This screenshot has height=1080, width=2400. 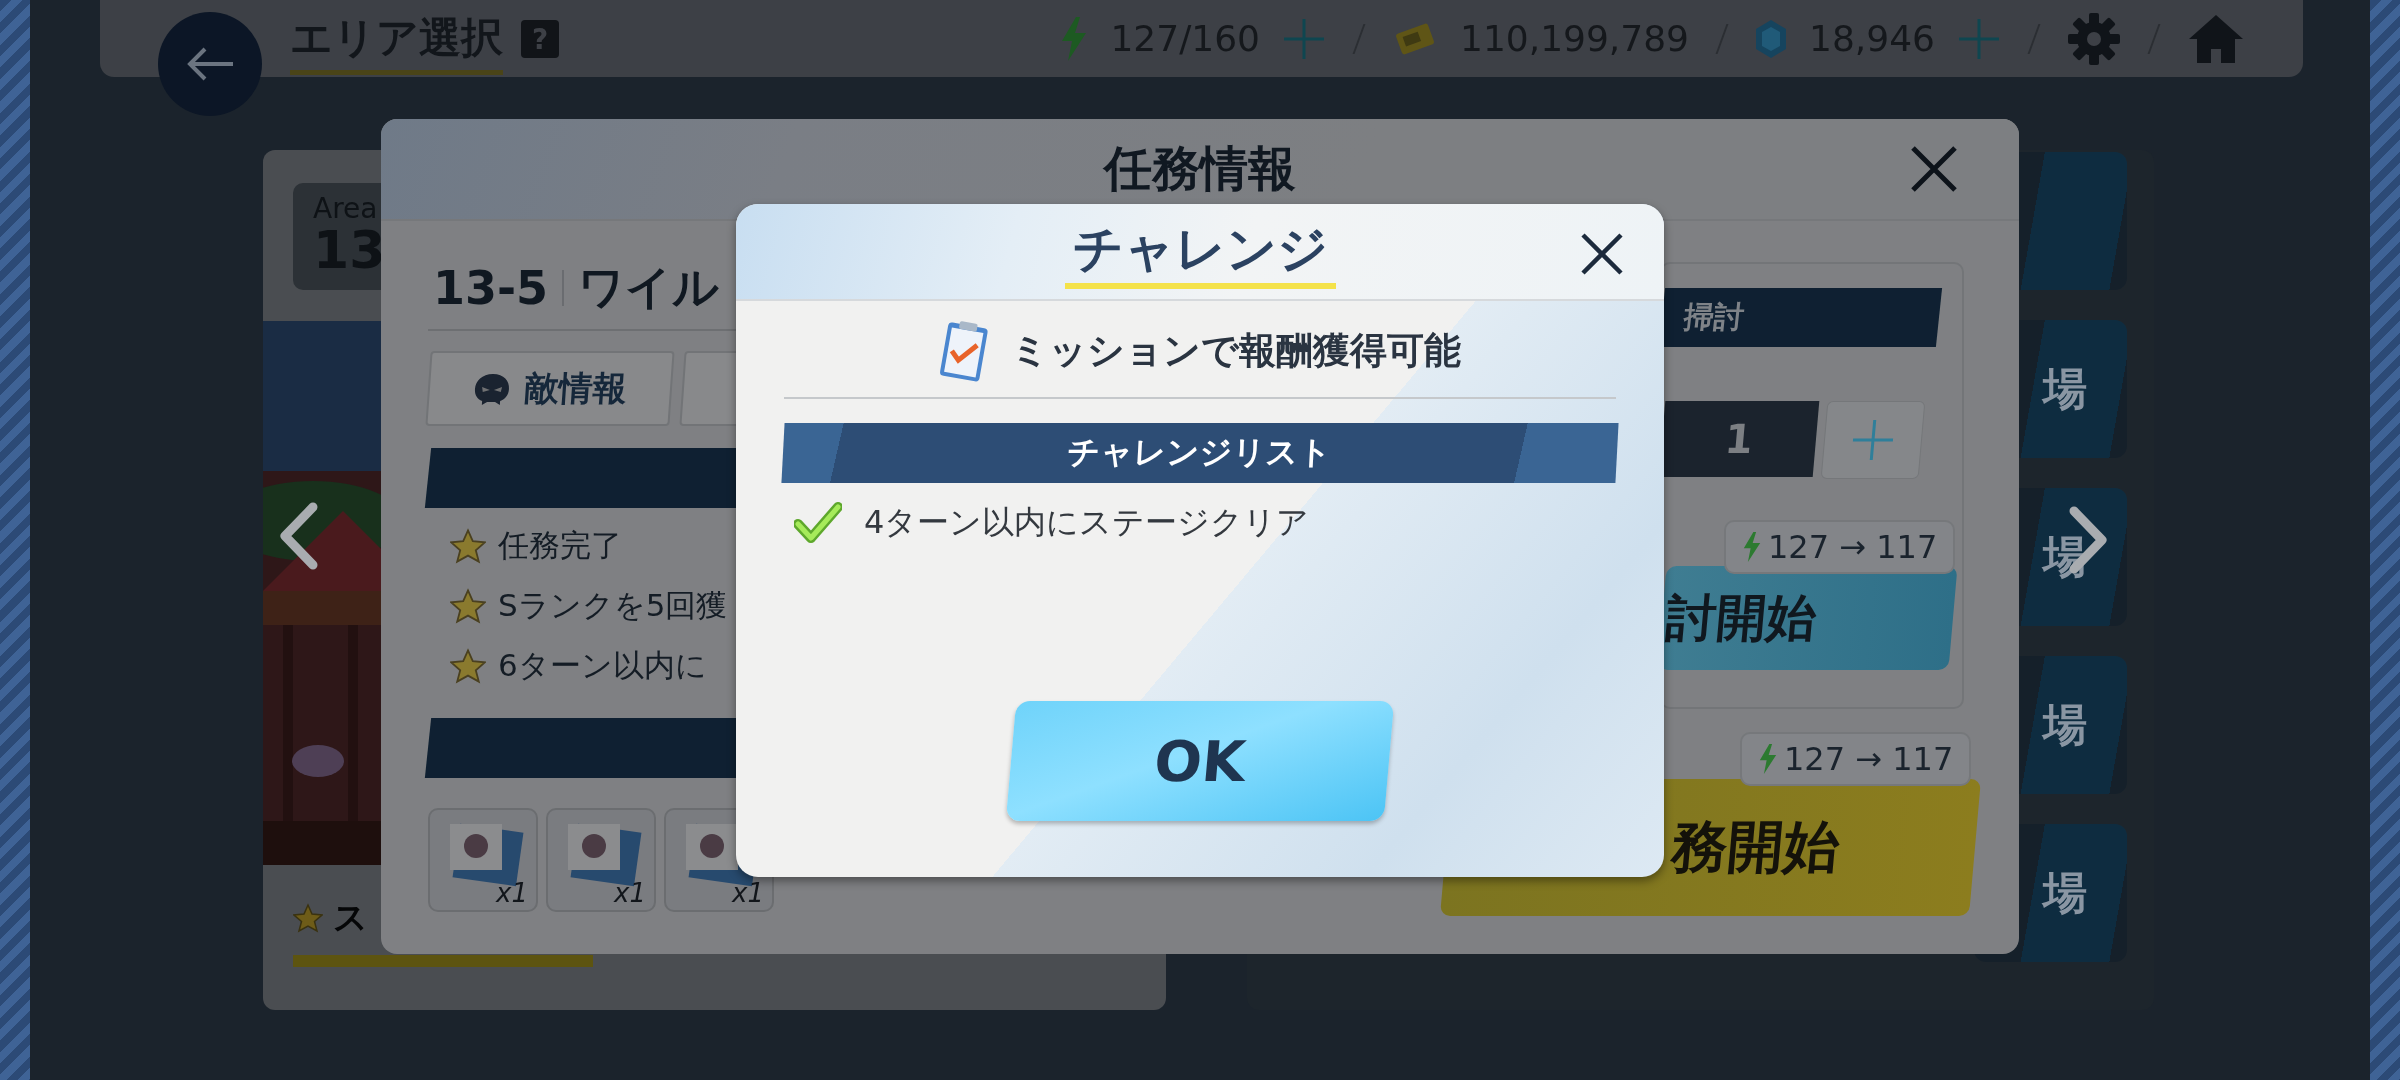 I want to click on objective-text: Sランクを5回獲, so click(x=613, y=605).